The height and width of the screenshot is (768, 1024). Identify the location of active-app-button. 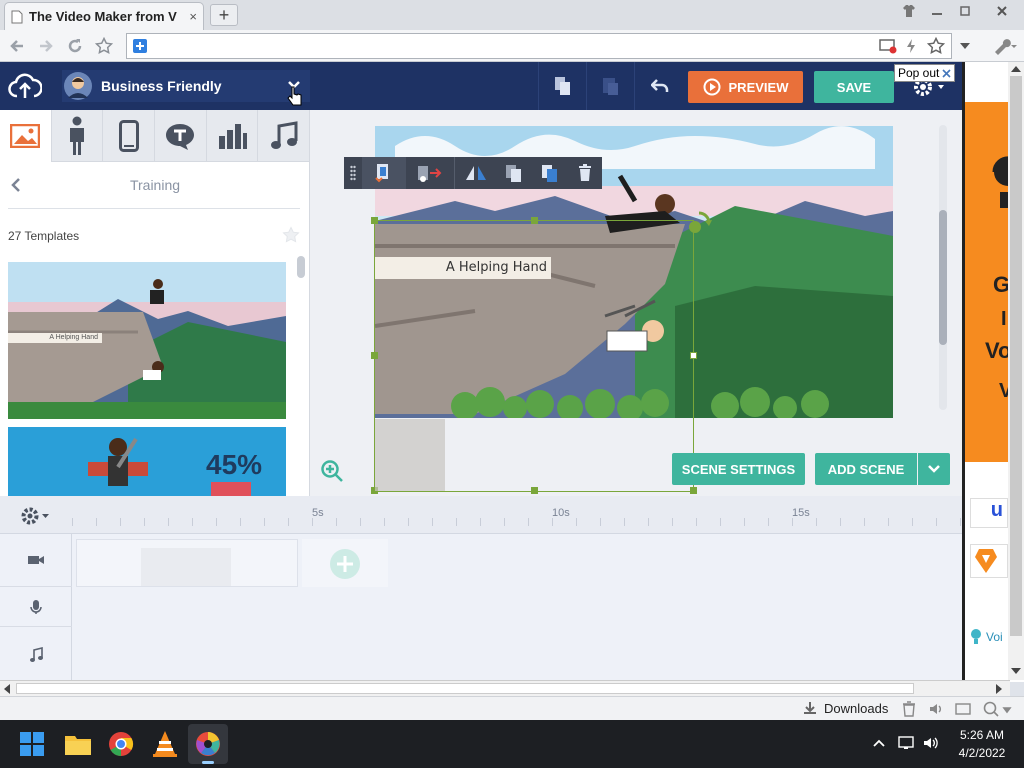
(208, 744).